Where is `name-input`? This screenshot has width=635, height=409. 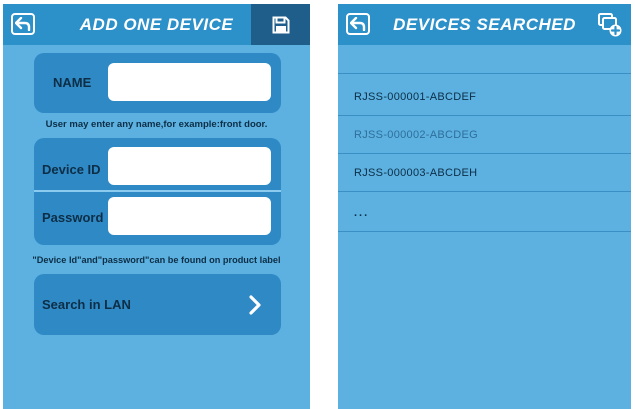 name-input is located at coordinates (189, 82).